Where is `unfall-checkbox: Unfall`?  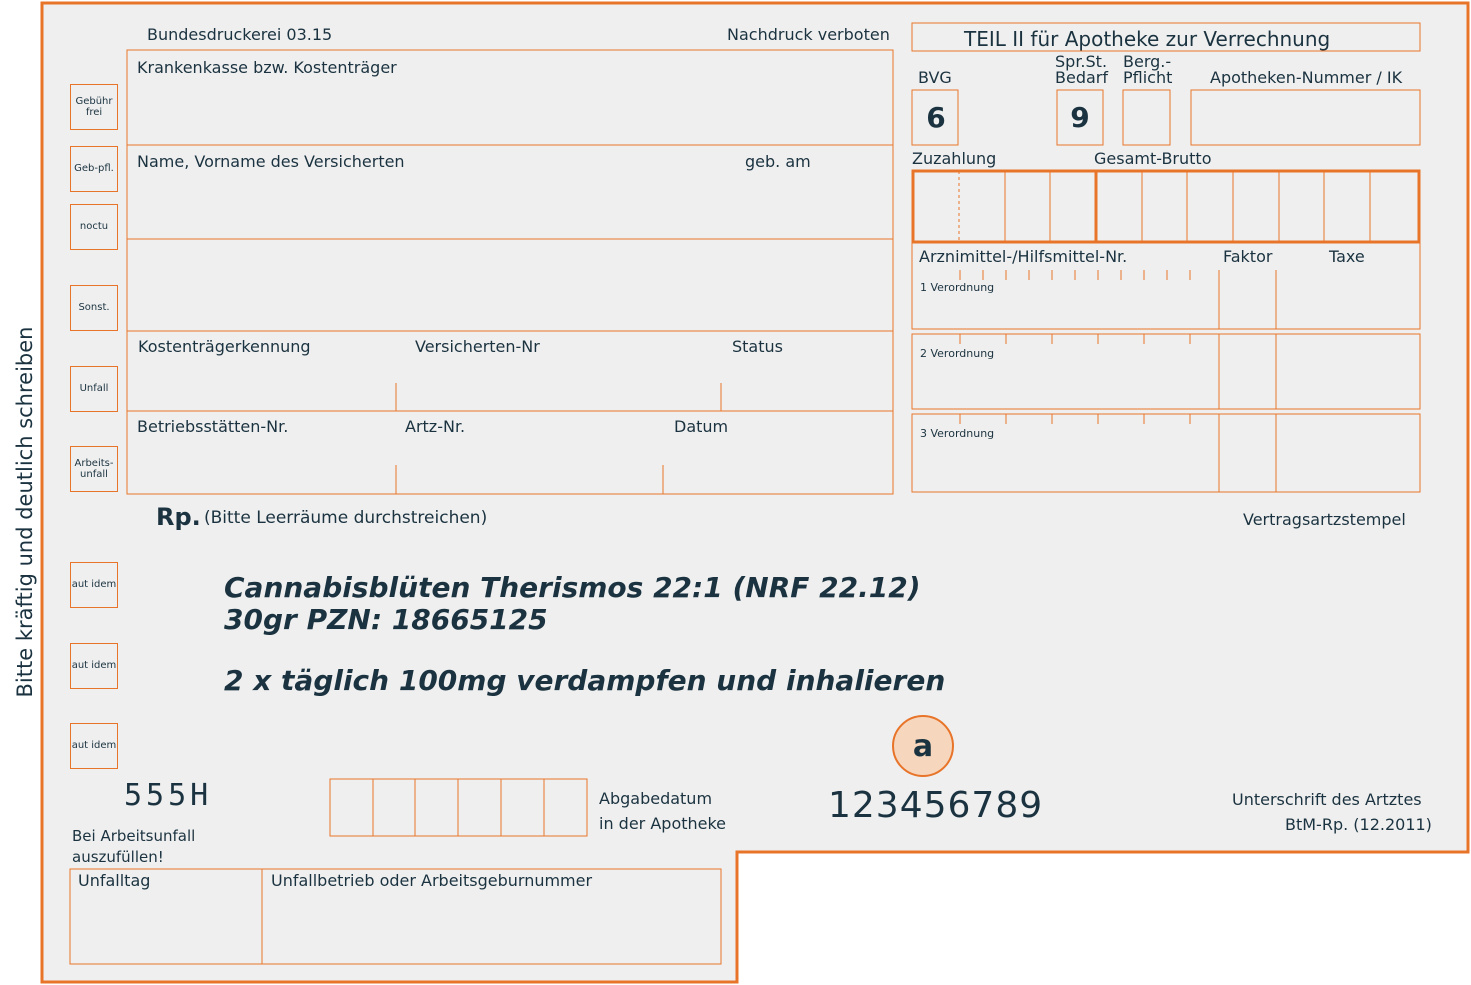
unfall-checkbox: Unfall is located at coordinates (94, 389).